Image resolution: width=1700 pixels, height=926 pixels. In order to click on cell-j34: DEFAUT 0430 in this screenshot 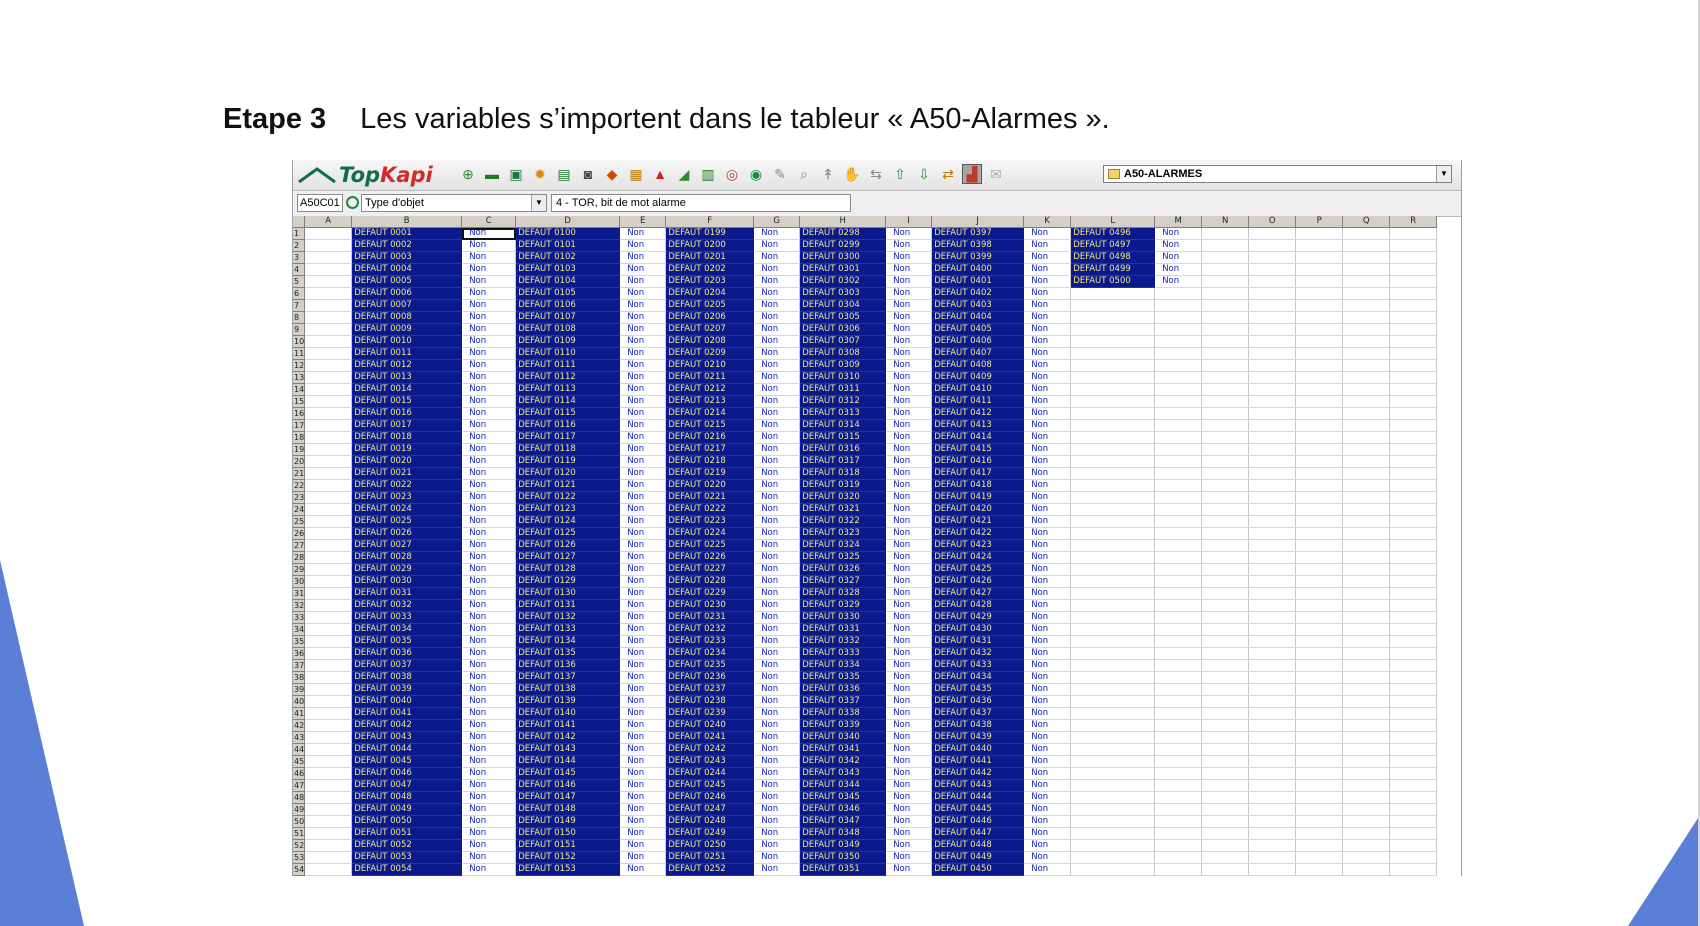, I will do `click(978, 630)`.